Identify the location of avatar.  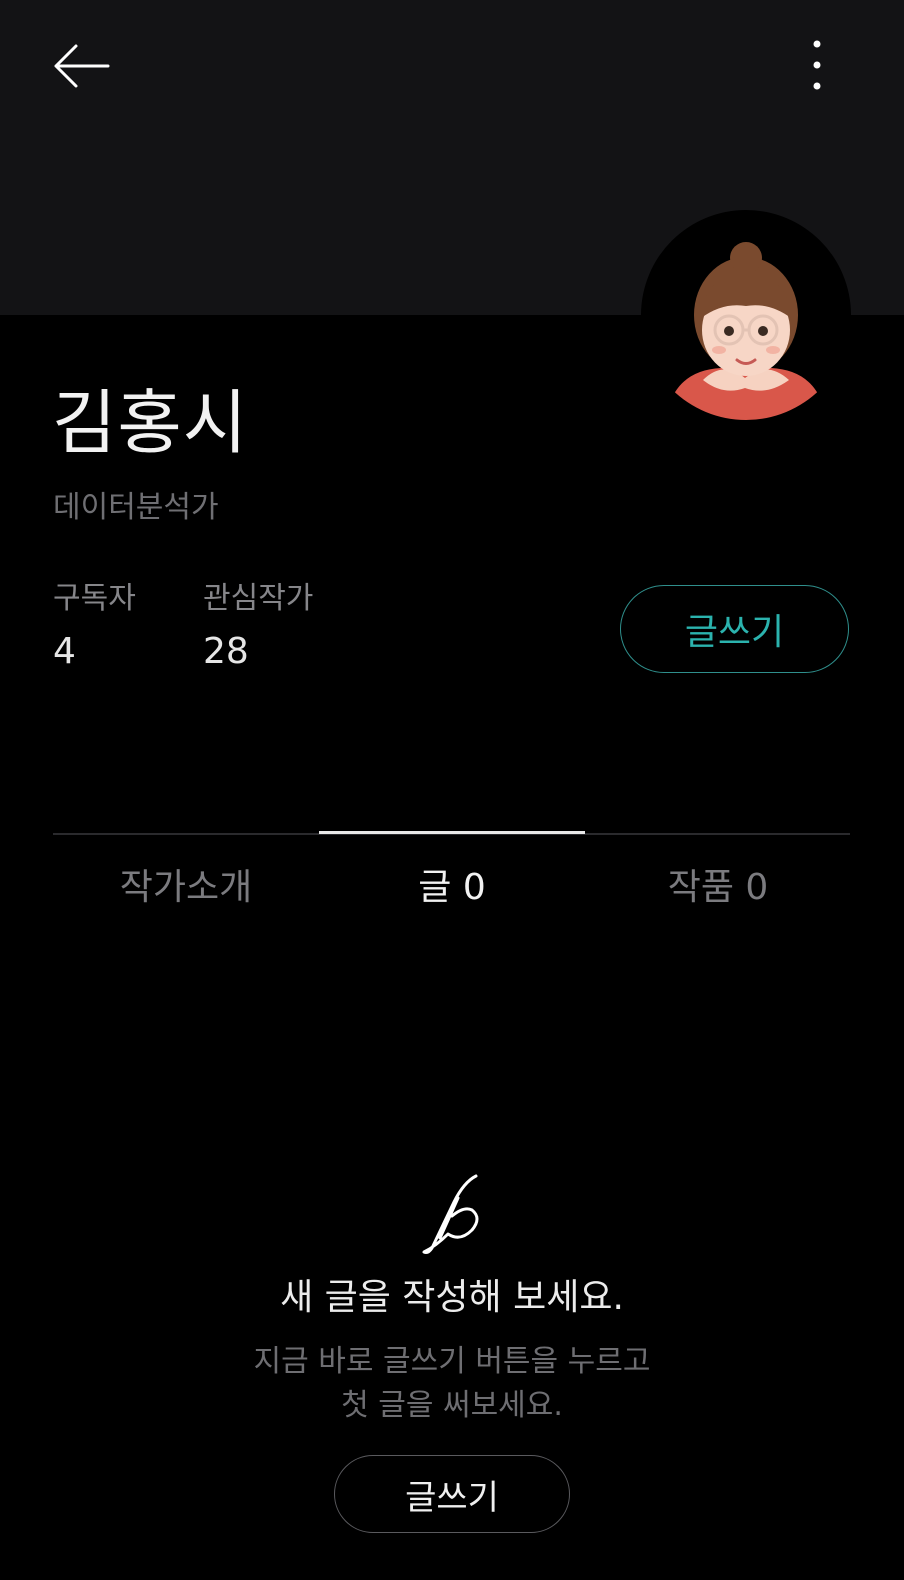
(746, 315).